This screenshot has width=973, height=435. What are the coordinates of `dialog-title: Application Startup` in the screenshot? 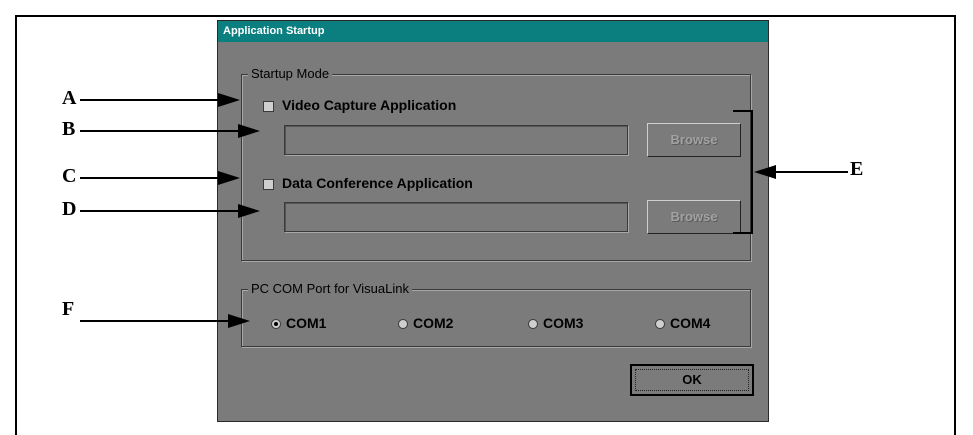 It's located at (493, 31).